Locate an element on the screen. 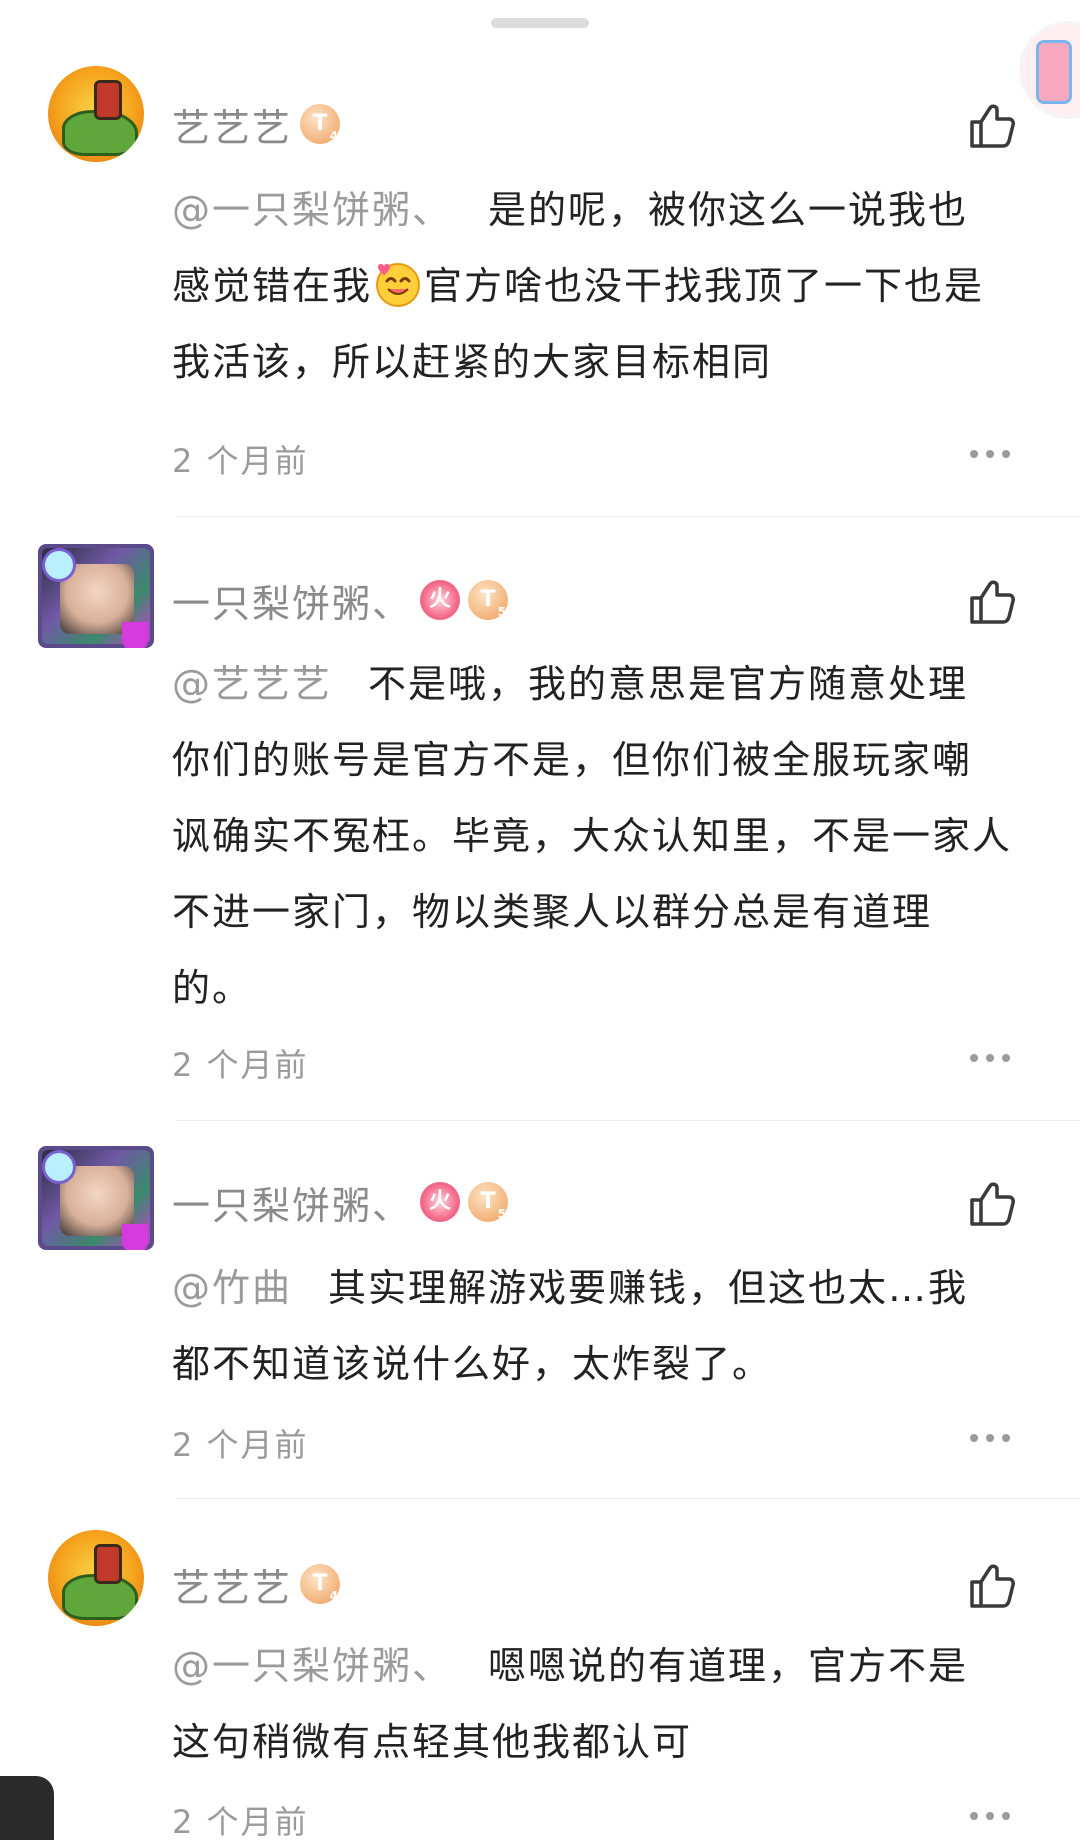 The height and width of the screenshot is (1840, 1080). comment-text-line: 这句稍微有点轻其他我都认可 is located at coordinates (432, 1742).